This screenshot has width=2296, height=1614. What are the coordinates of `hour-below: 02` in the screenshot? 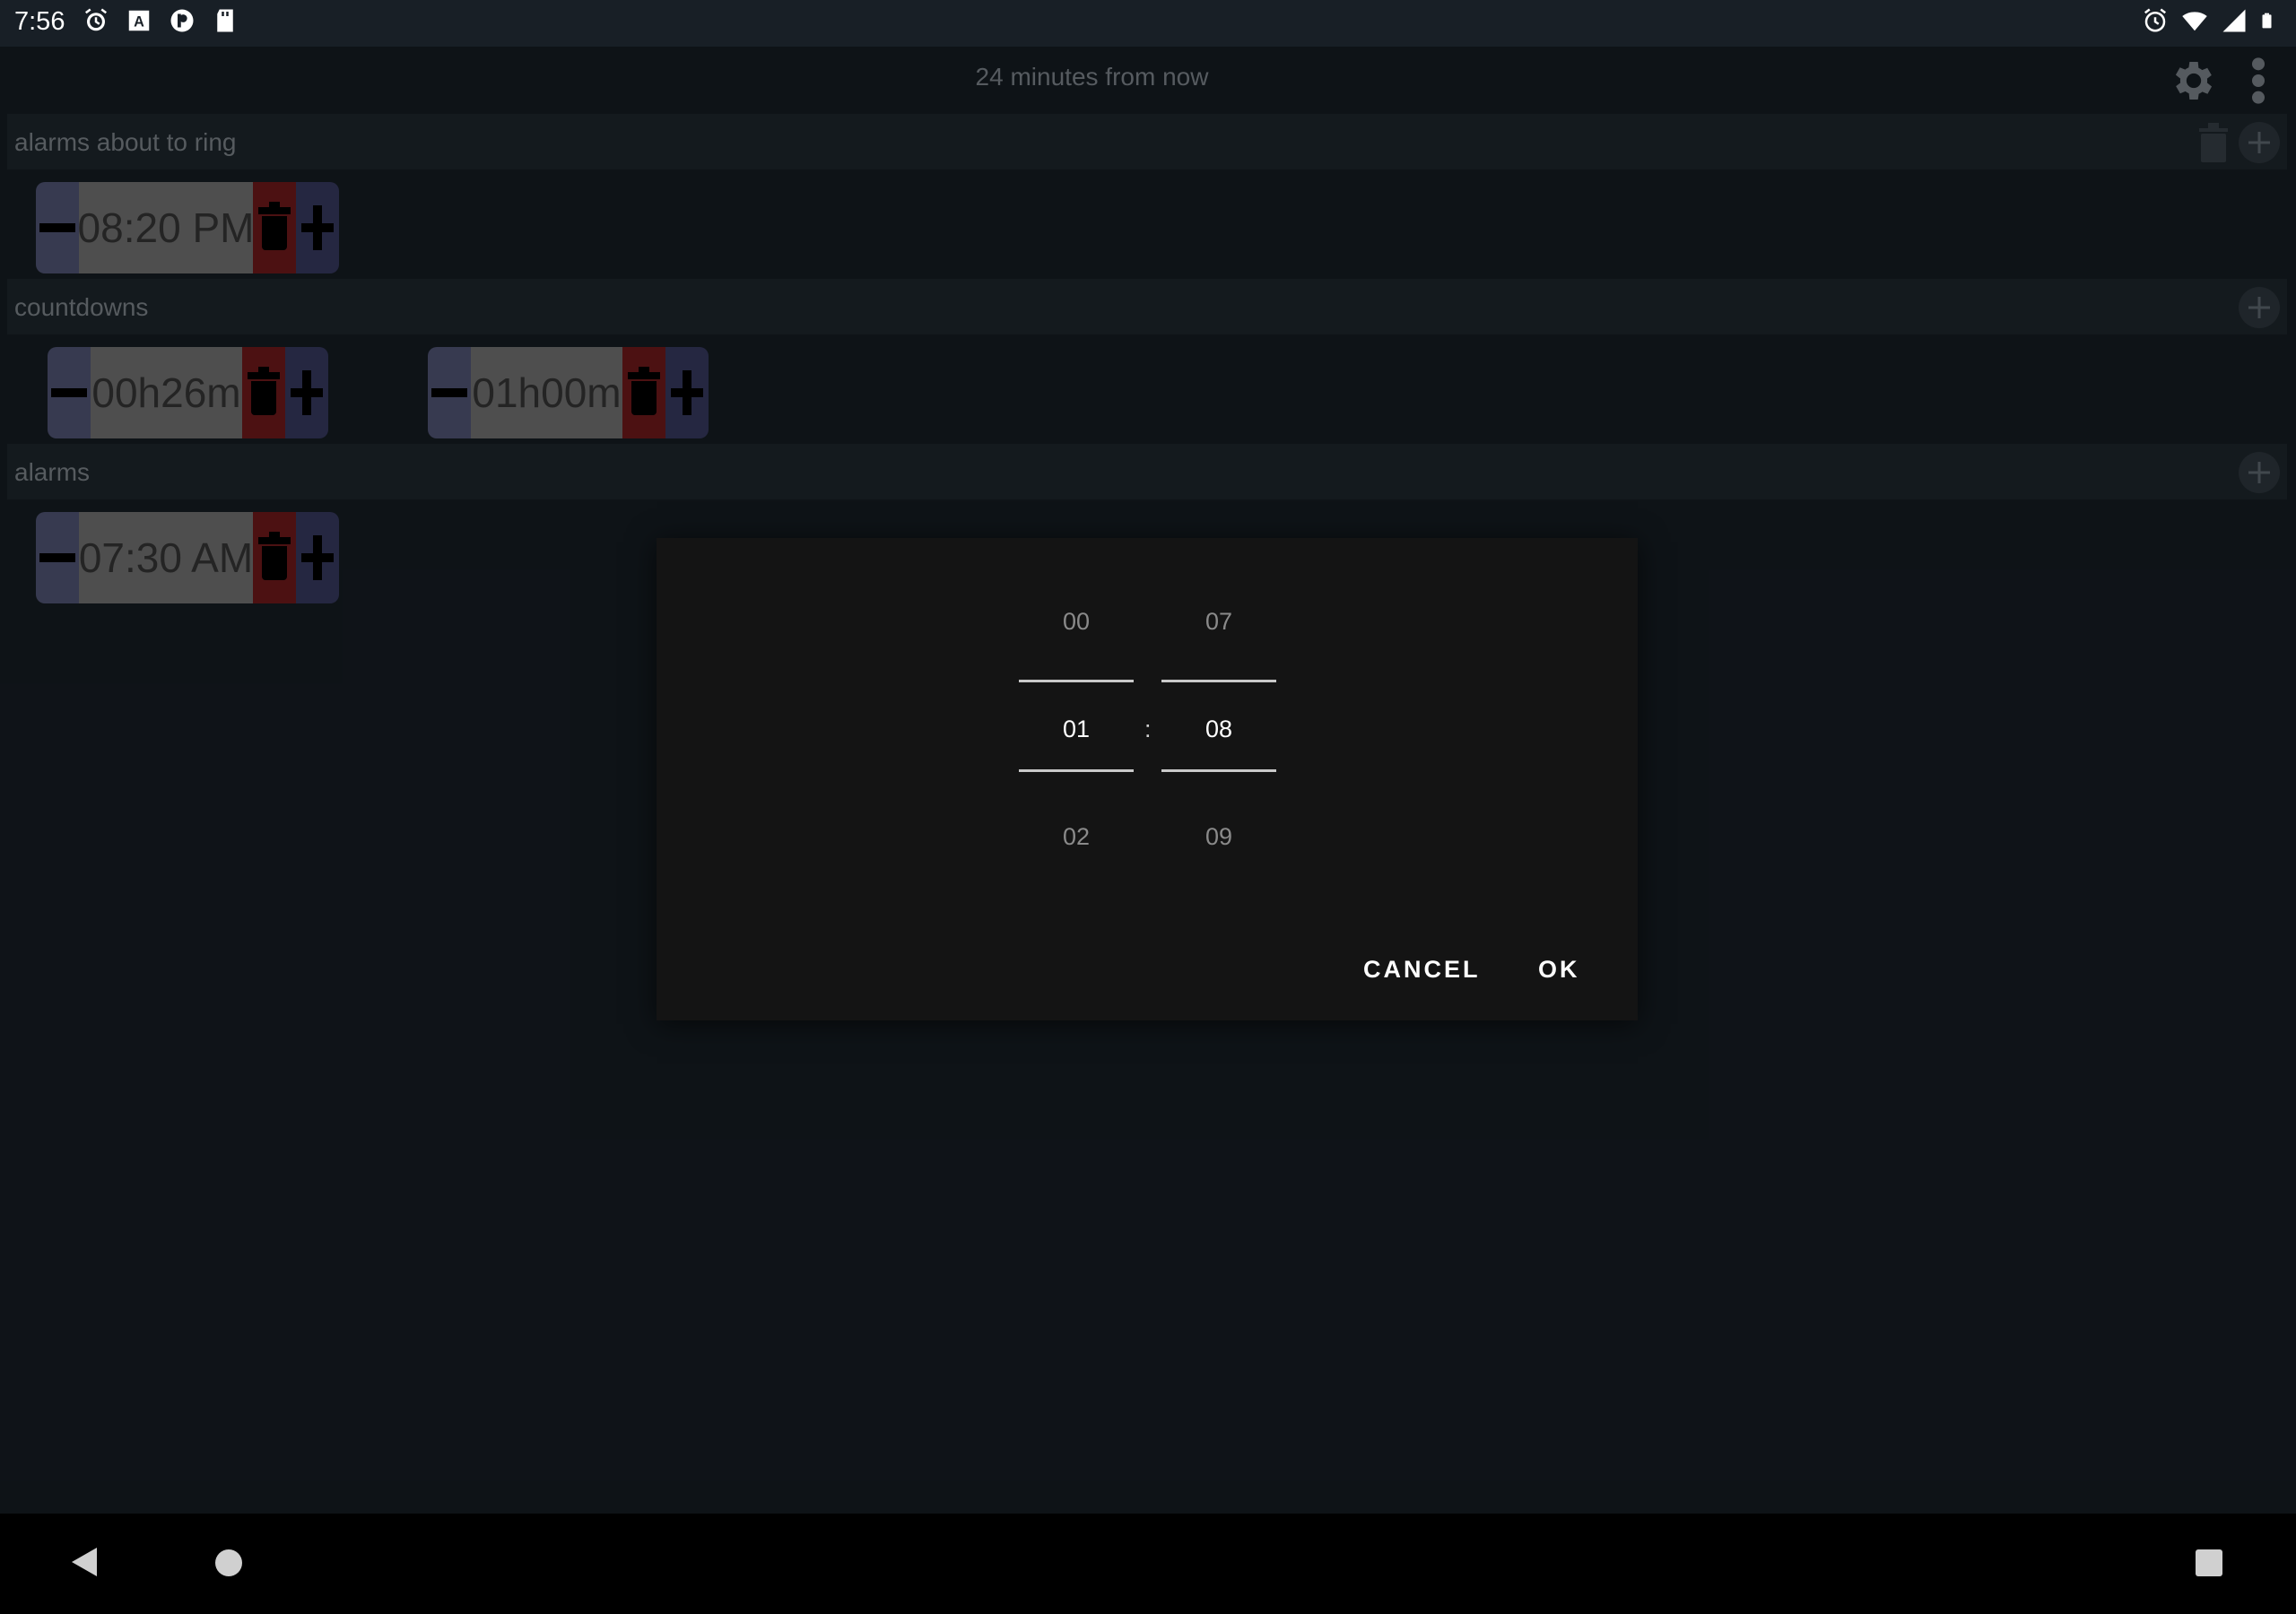 It's located at (1076, 837).